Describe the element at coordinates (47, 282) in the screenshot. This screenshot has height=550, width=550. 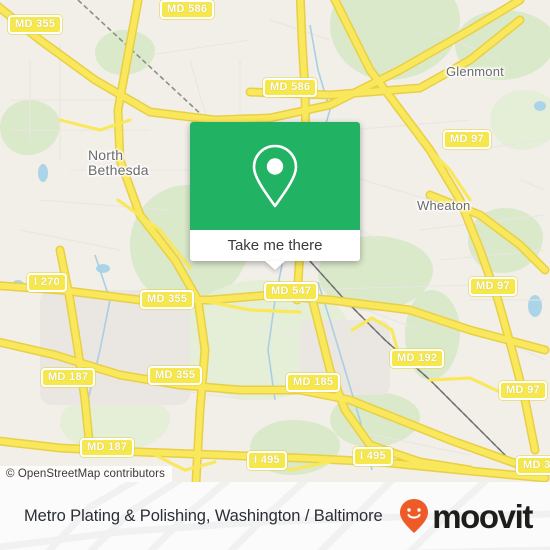
I see `highway-shield: I 270` at that location.